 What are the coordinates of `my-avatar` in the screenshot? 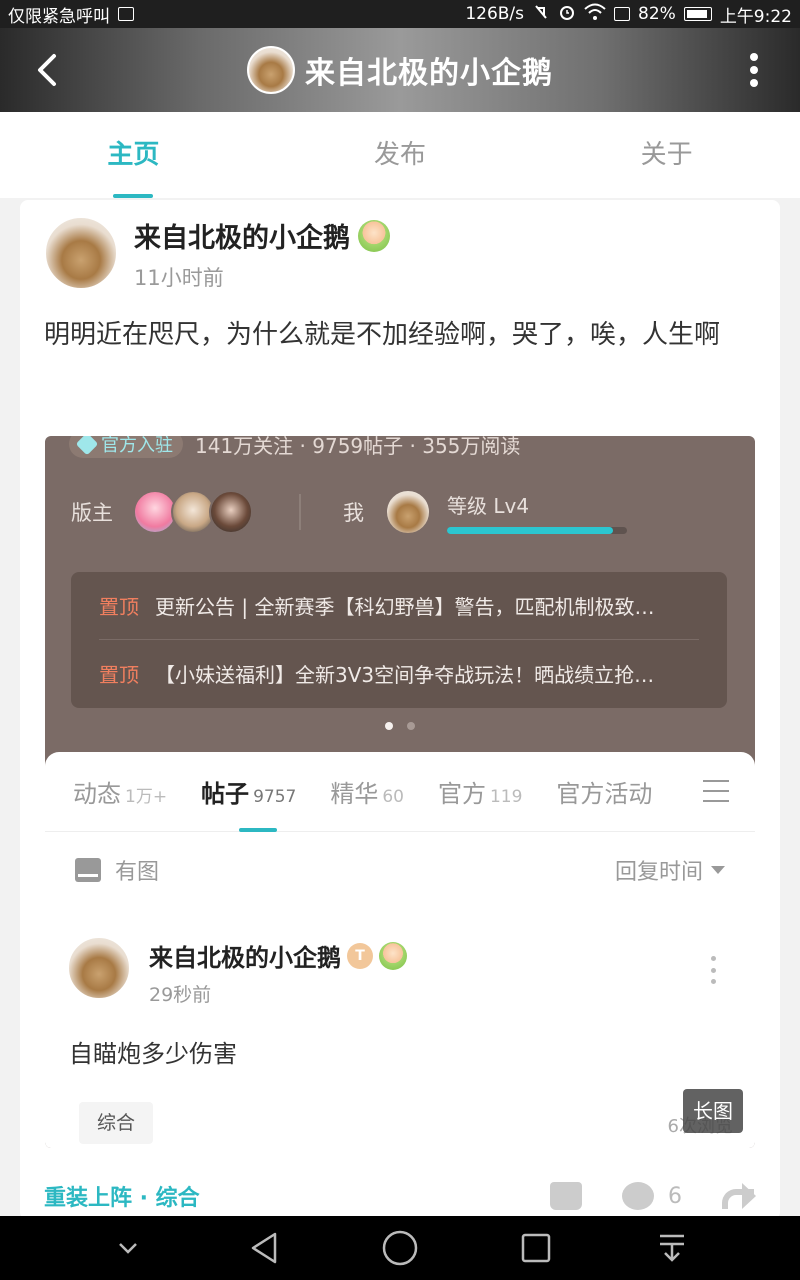 It's located at (408, 512).